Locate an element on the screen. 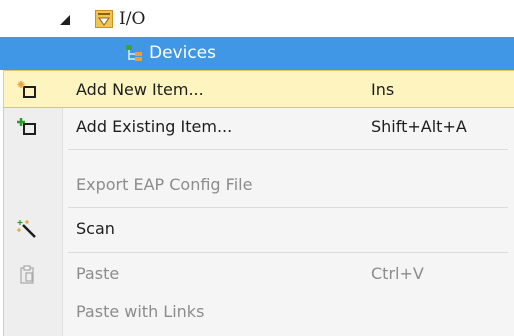 This screenshot has height=336, width=514. menu-item-shortcut: Ctrl+V is located at coordinates (397, 273).